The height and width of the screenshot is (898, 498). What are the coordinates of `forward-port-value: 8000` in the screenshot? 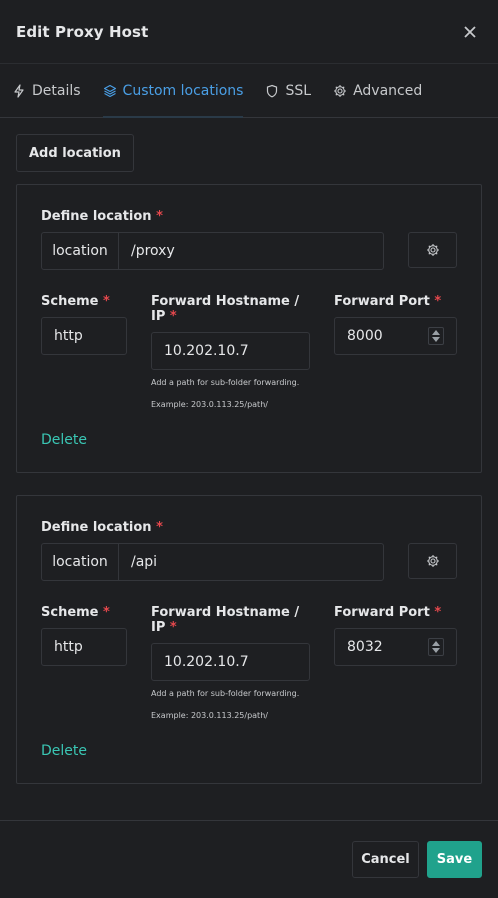 It's located at (365, 336).